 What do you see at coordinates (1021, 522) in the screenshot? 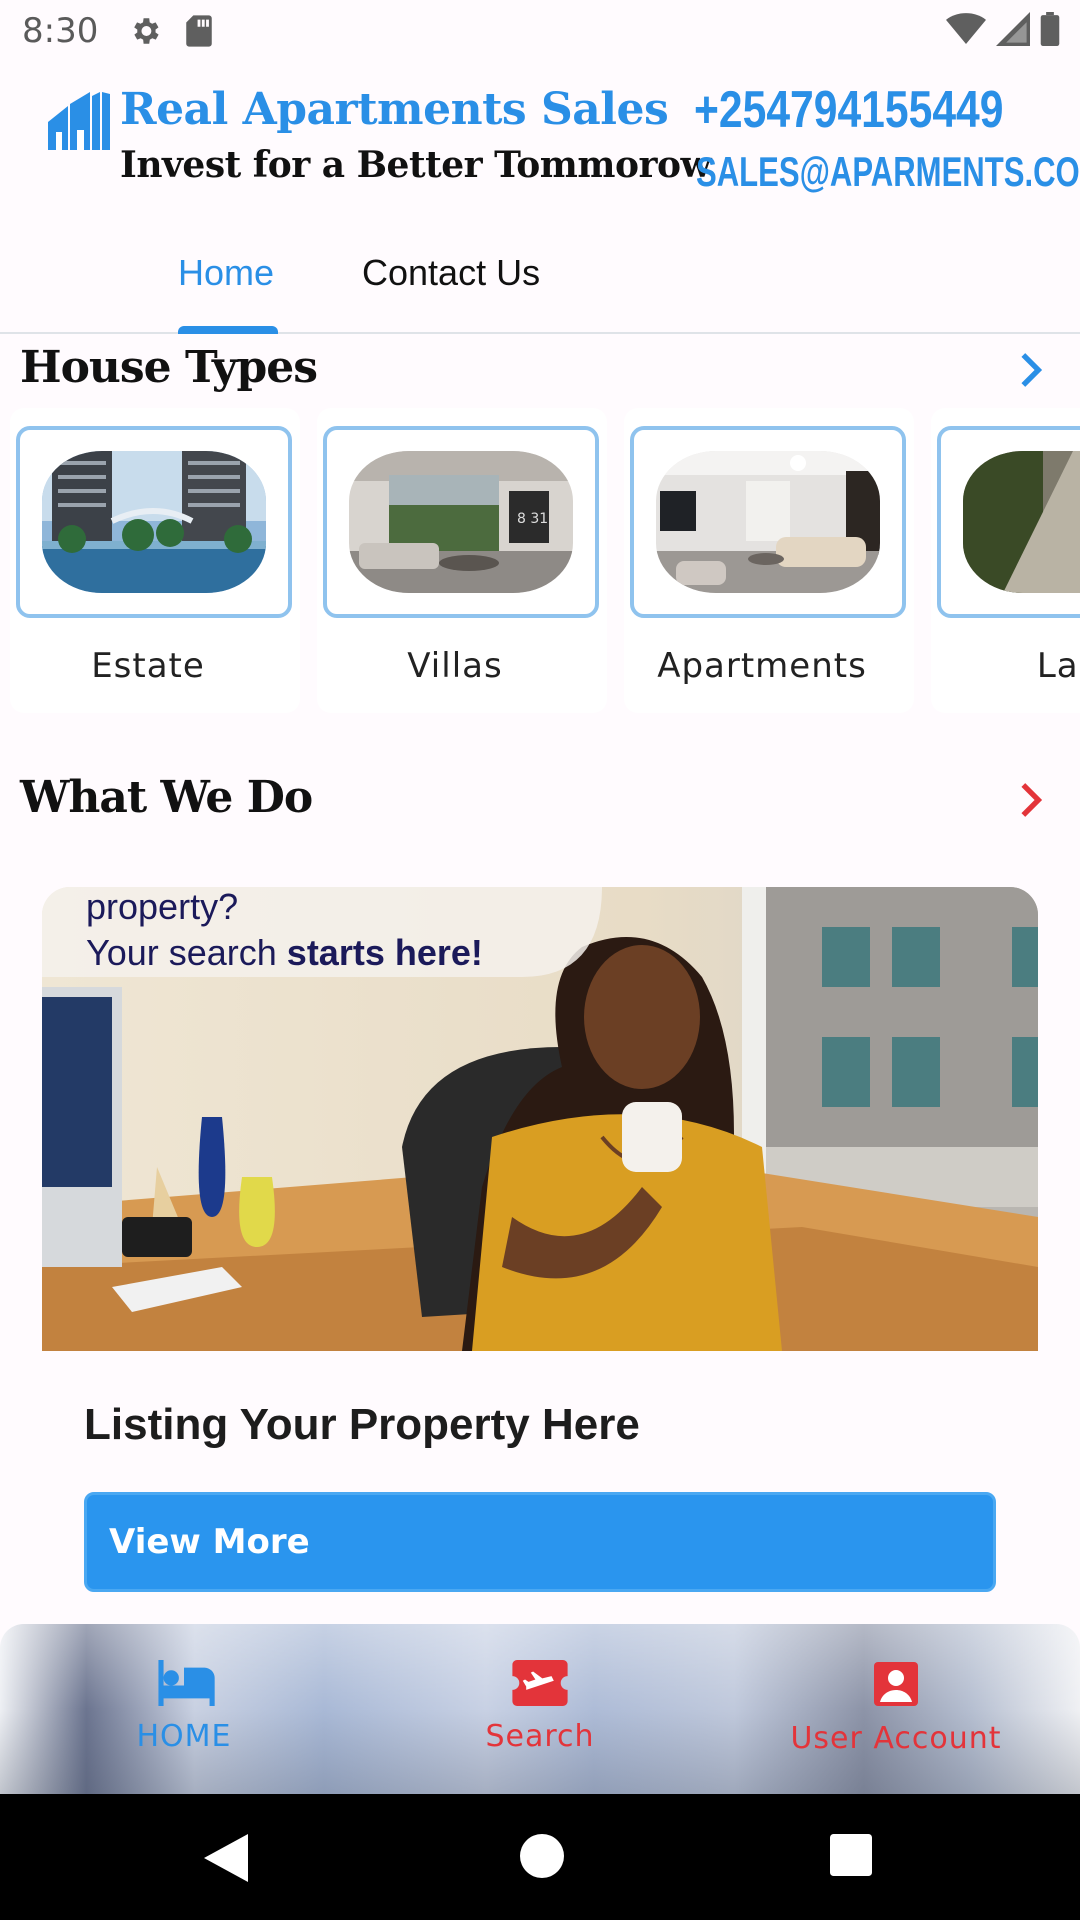
I see `land-photo` at bounding box center [1021, 522].